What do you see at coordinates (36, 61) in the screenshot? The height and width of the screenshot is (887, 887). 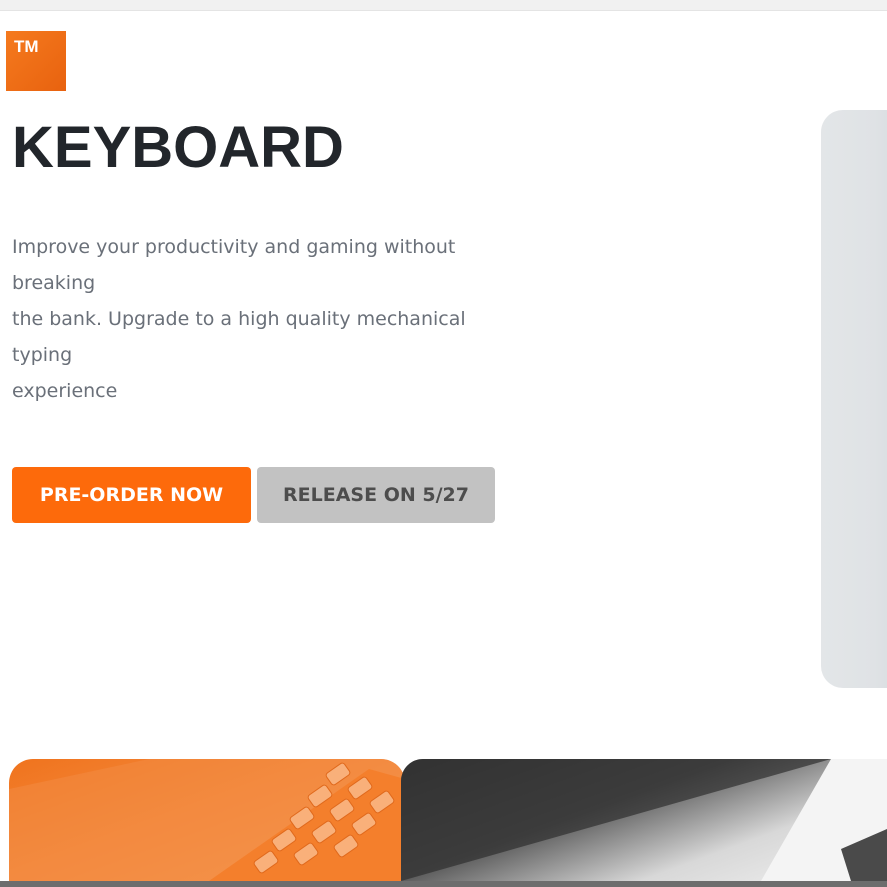 I see `brand-logo: TM` at bounding box center [36, 61].